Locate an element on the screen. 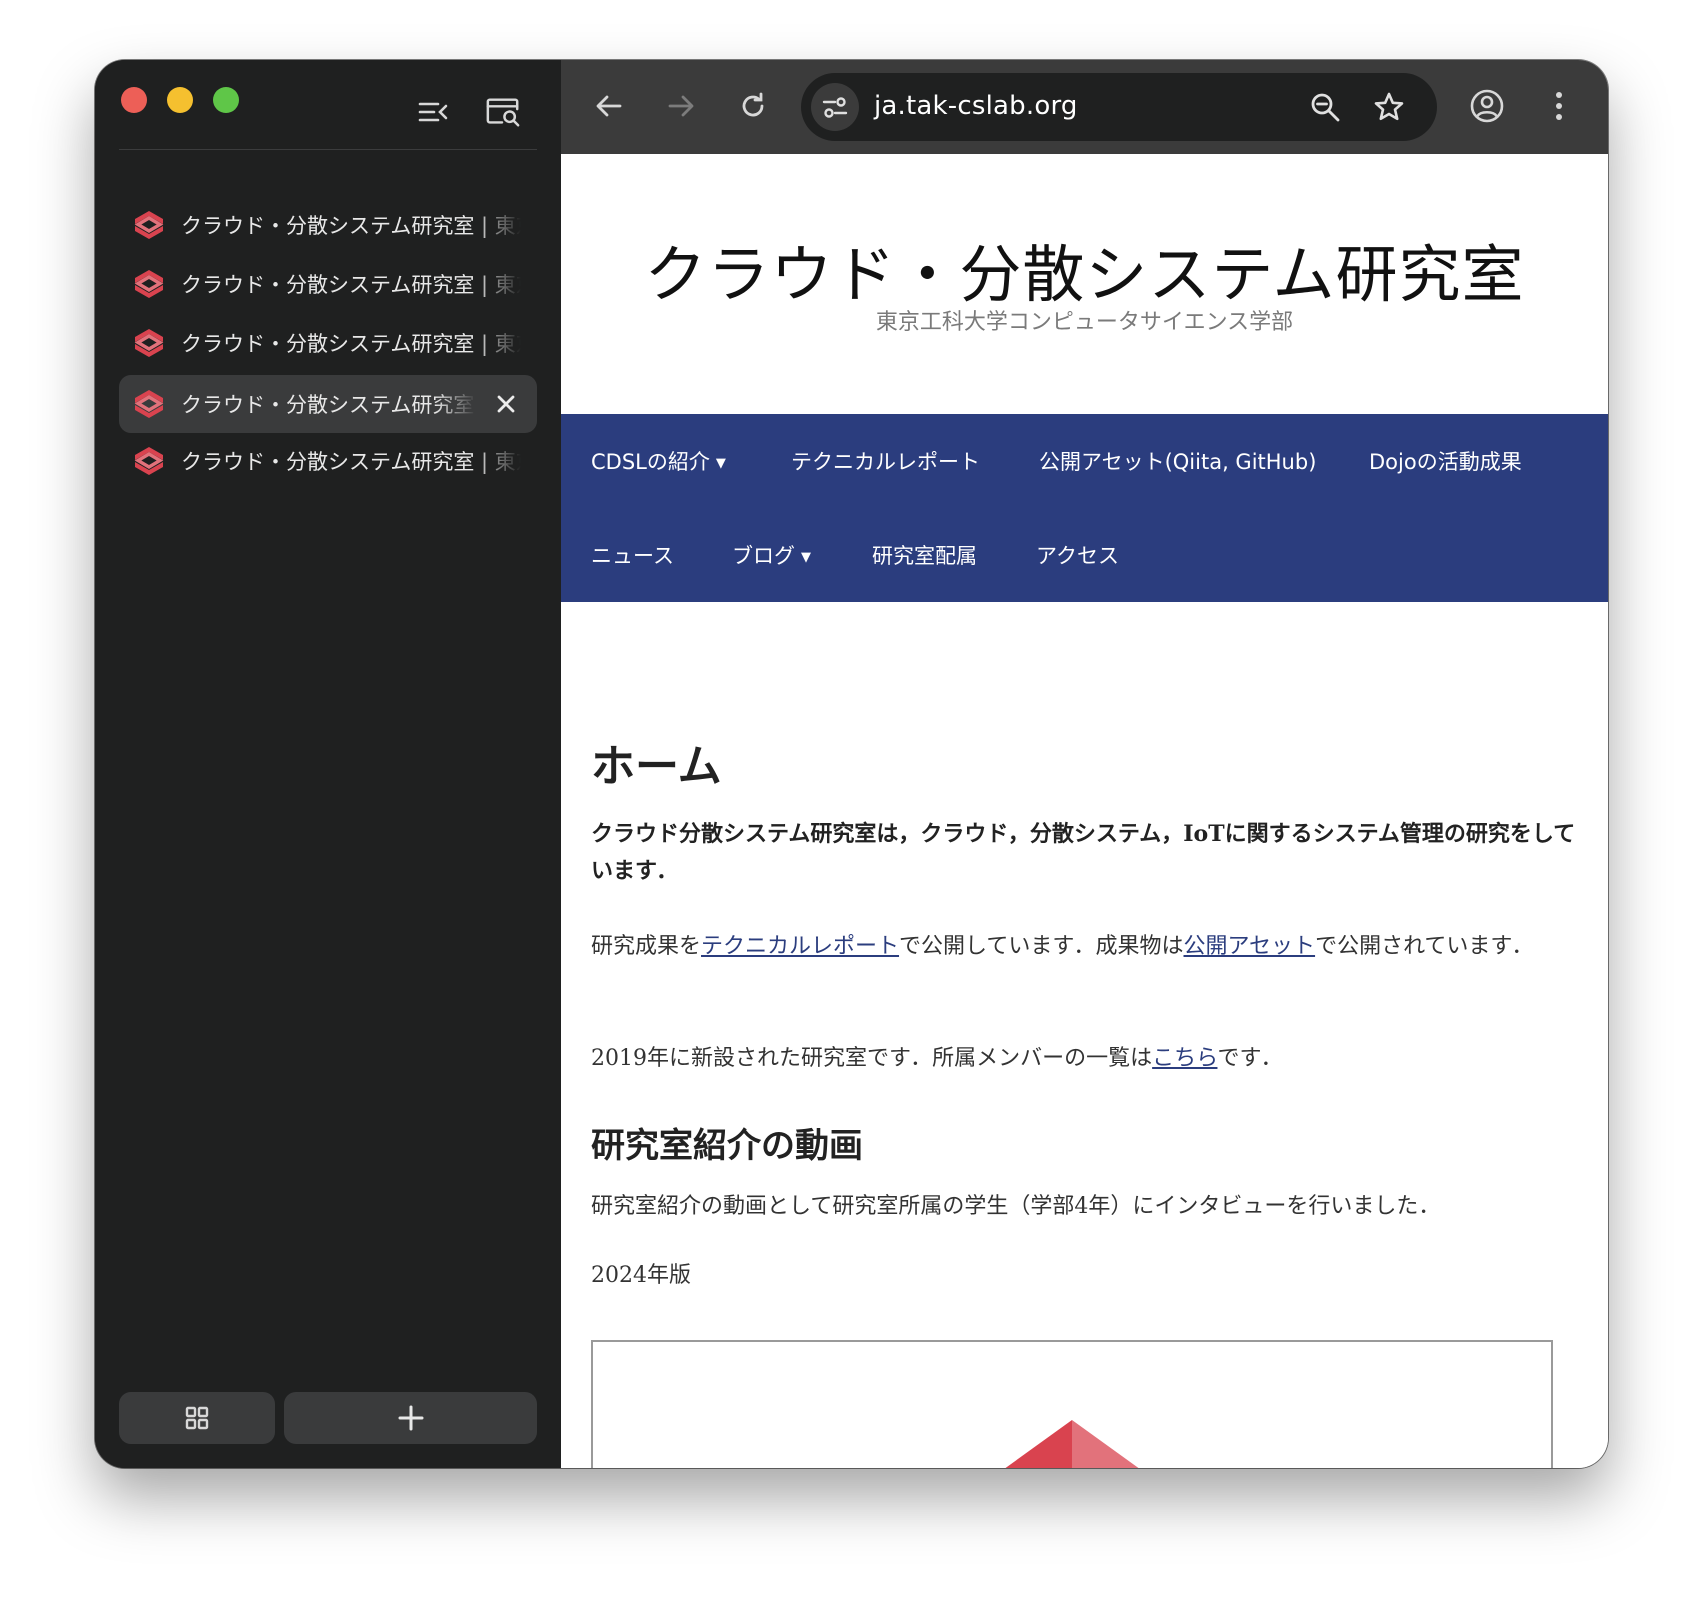 The image size is (1702, 1600). plus-icon is located at coordinates (410, 1418).